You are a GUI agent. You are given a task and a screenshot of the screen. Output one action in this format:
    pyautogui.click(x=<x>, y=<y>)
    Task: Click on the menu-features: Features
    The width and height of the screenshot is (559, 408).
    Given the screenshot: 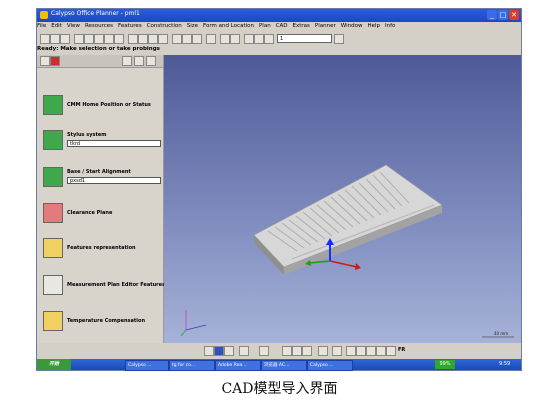 What is the action you would take?
    pyautogui.click(x=130, y=26)
    